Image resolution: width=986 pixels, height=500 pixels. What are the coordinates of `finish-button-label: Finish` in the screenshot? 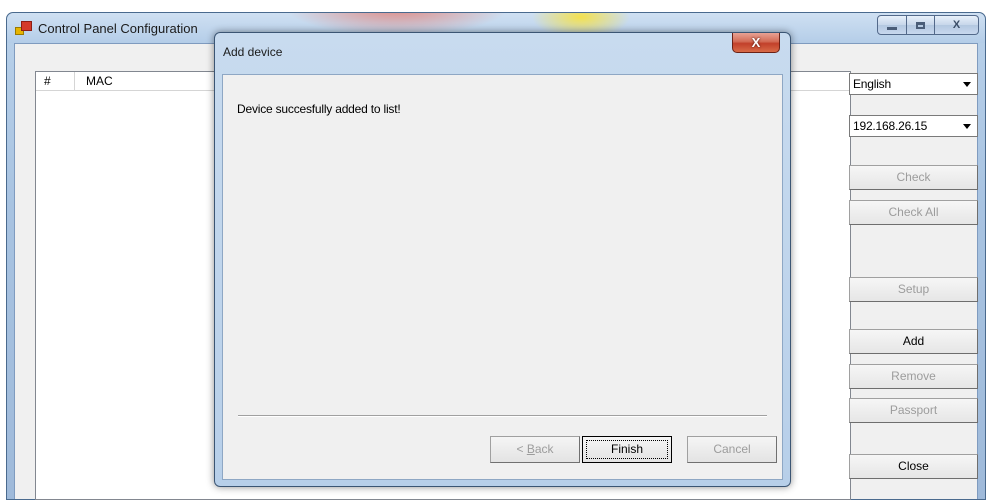 It's located at (627, 449).